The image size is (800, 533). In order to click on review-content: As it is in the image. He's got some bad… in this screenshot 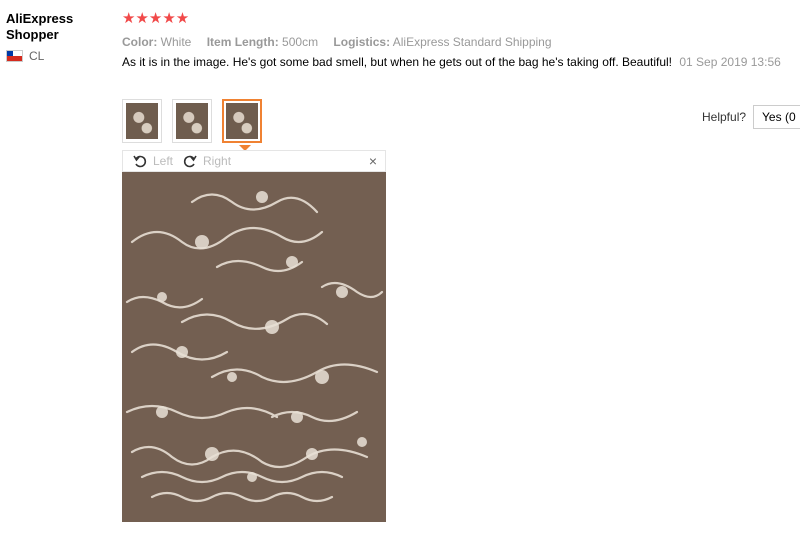, I will do `click(452, 62)`.